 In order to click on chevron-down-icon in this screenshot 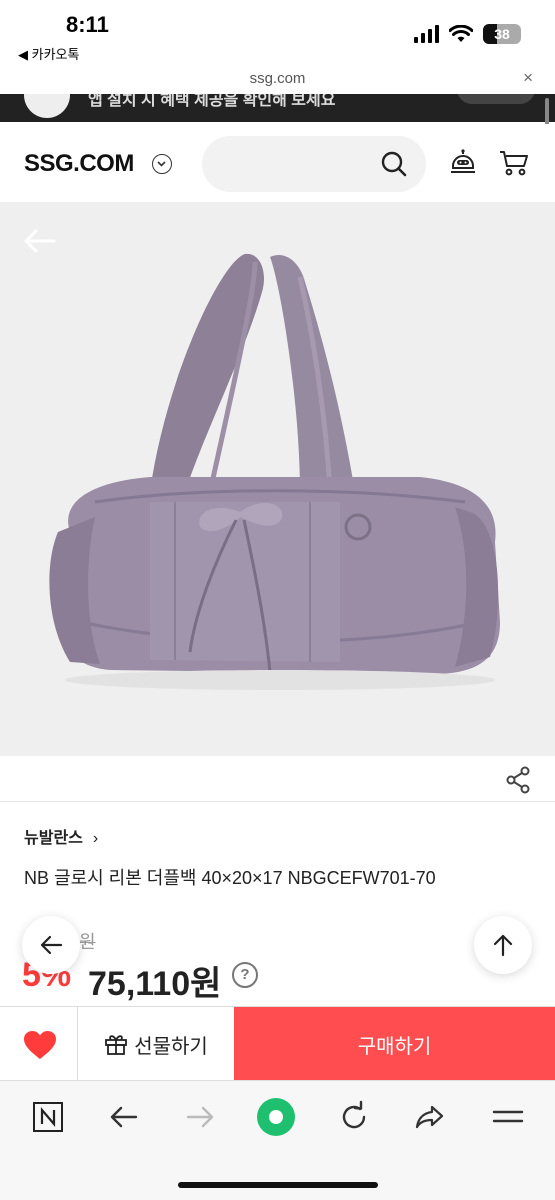, I will do `click(162, 164)`.